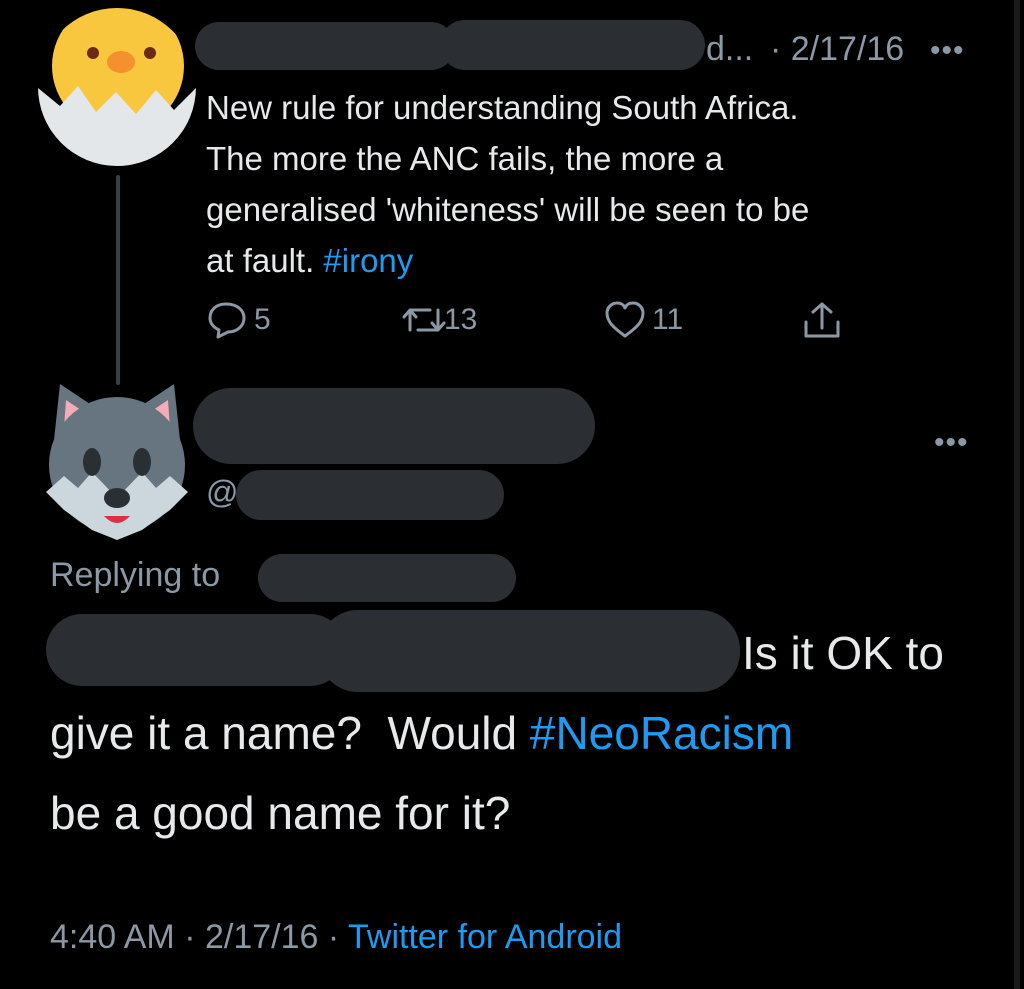 This screenshot has height=989, width=1024. I want to click on tweet-text-line: New rule for understanding South Africa., so click(502, 107).